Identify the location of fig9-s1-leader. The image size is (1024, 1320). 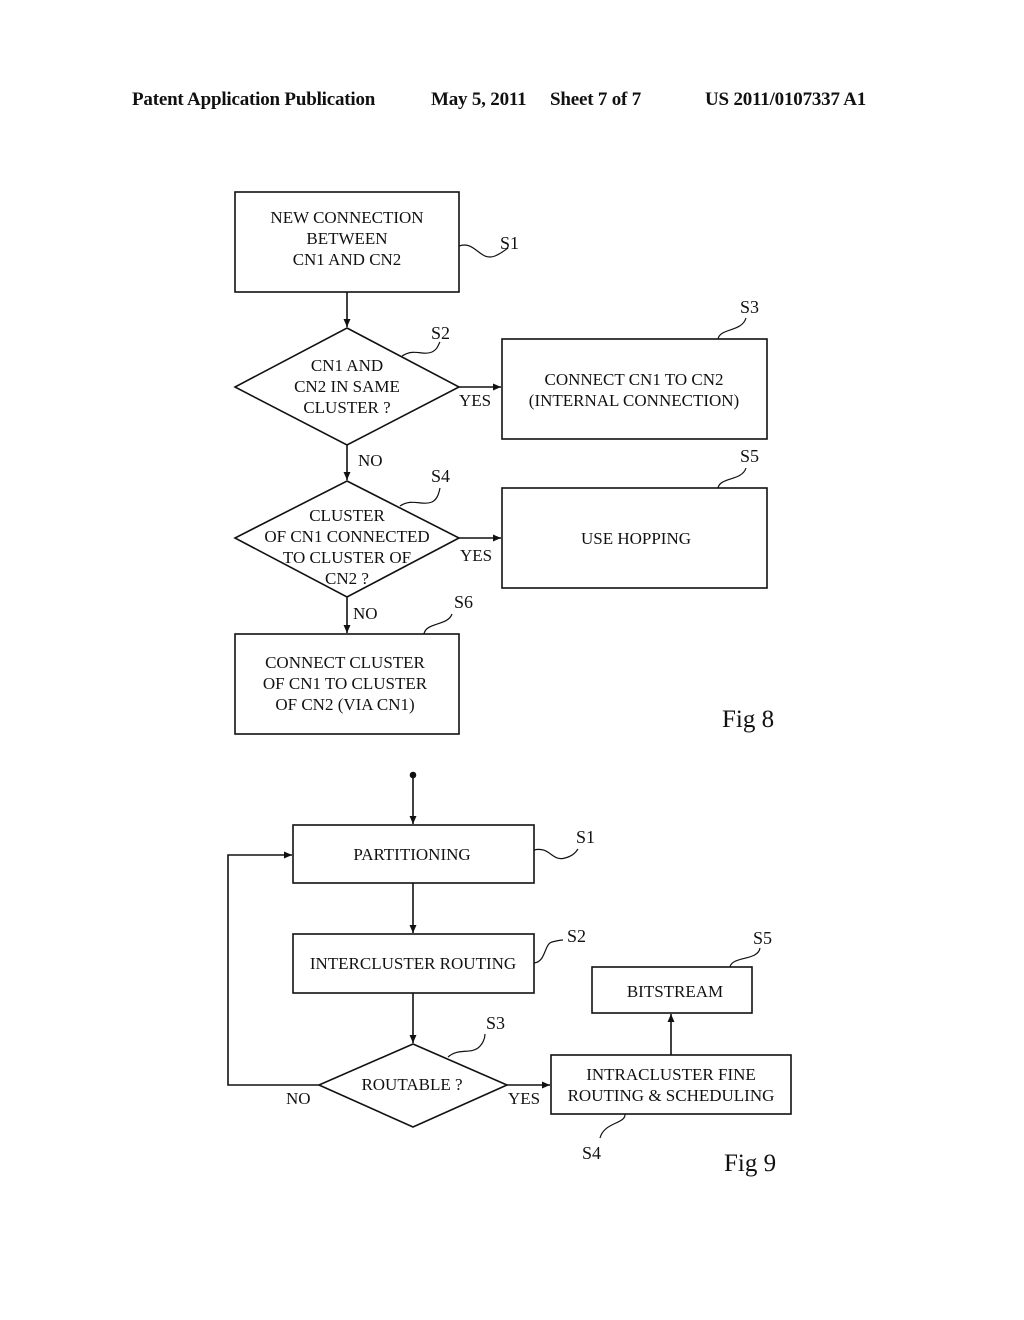
(556, 854).